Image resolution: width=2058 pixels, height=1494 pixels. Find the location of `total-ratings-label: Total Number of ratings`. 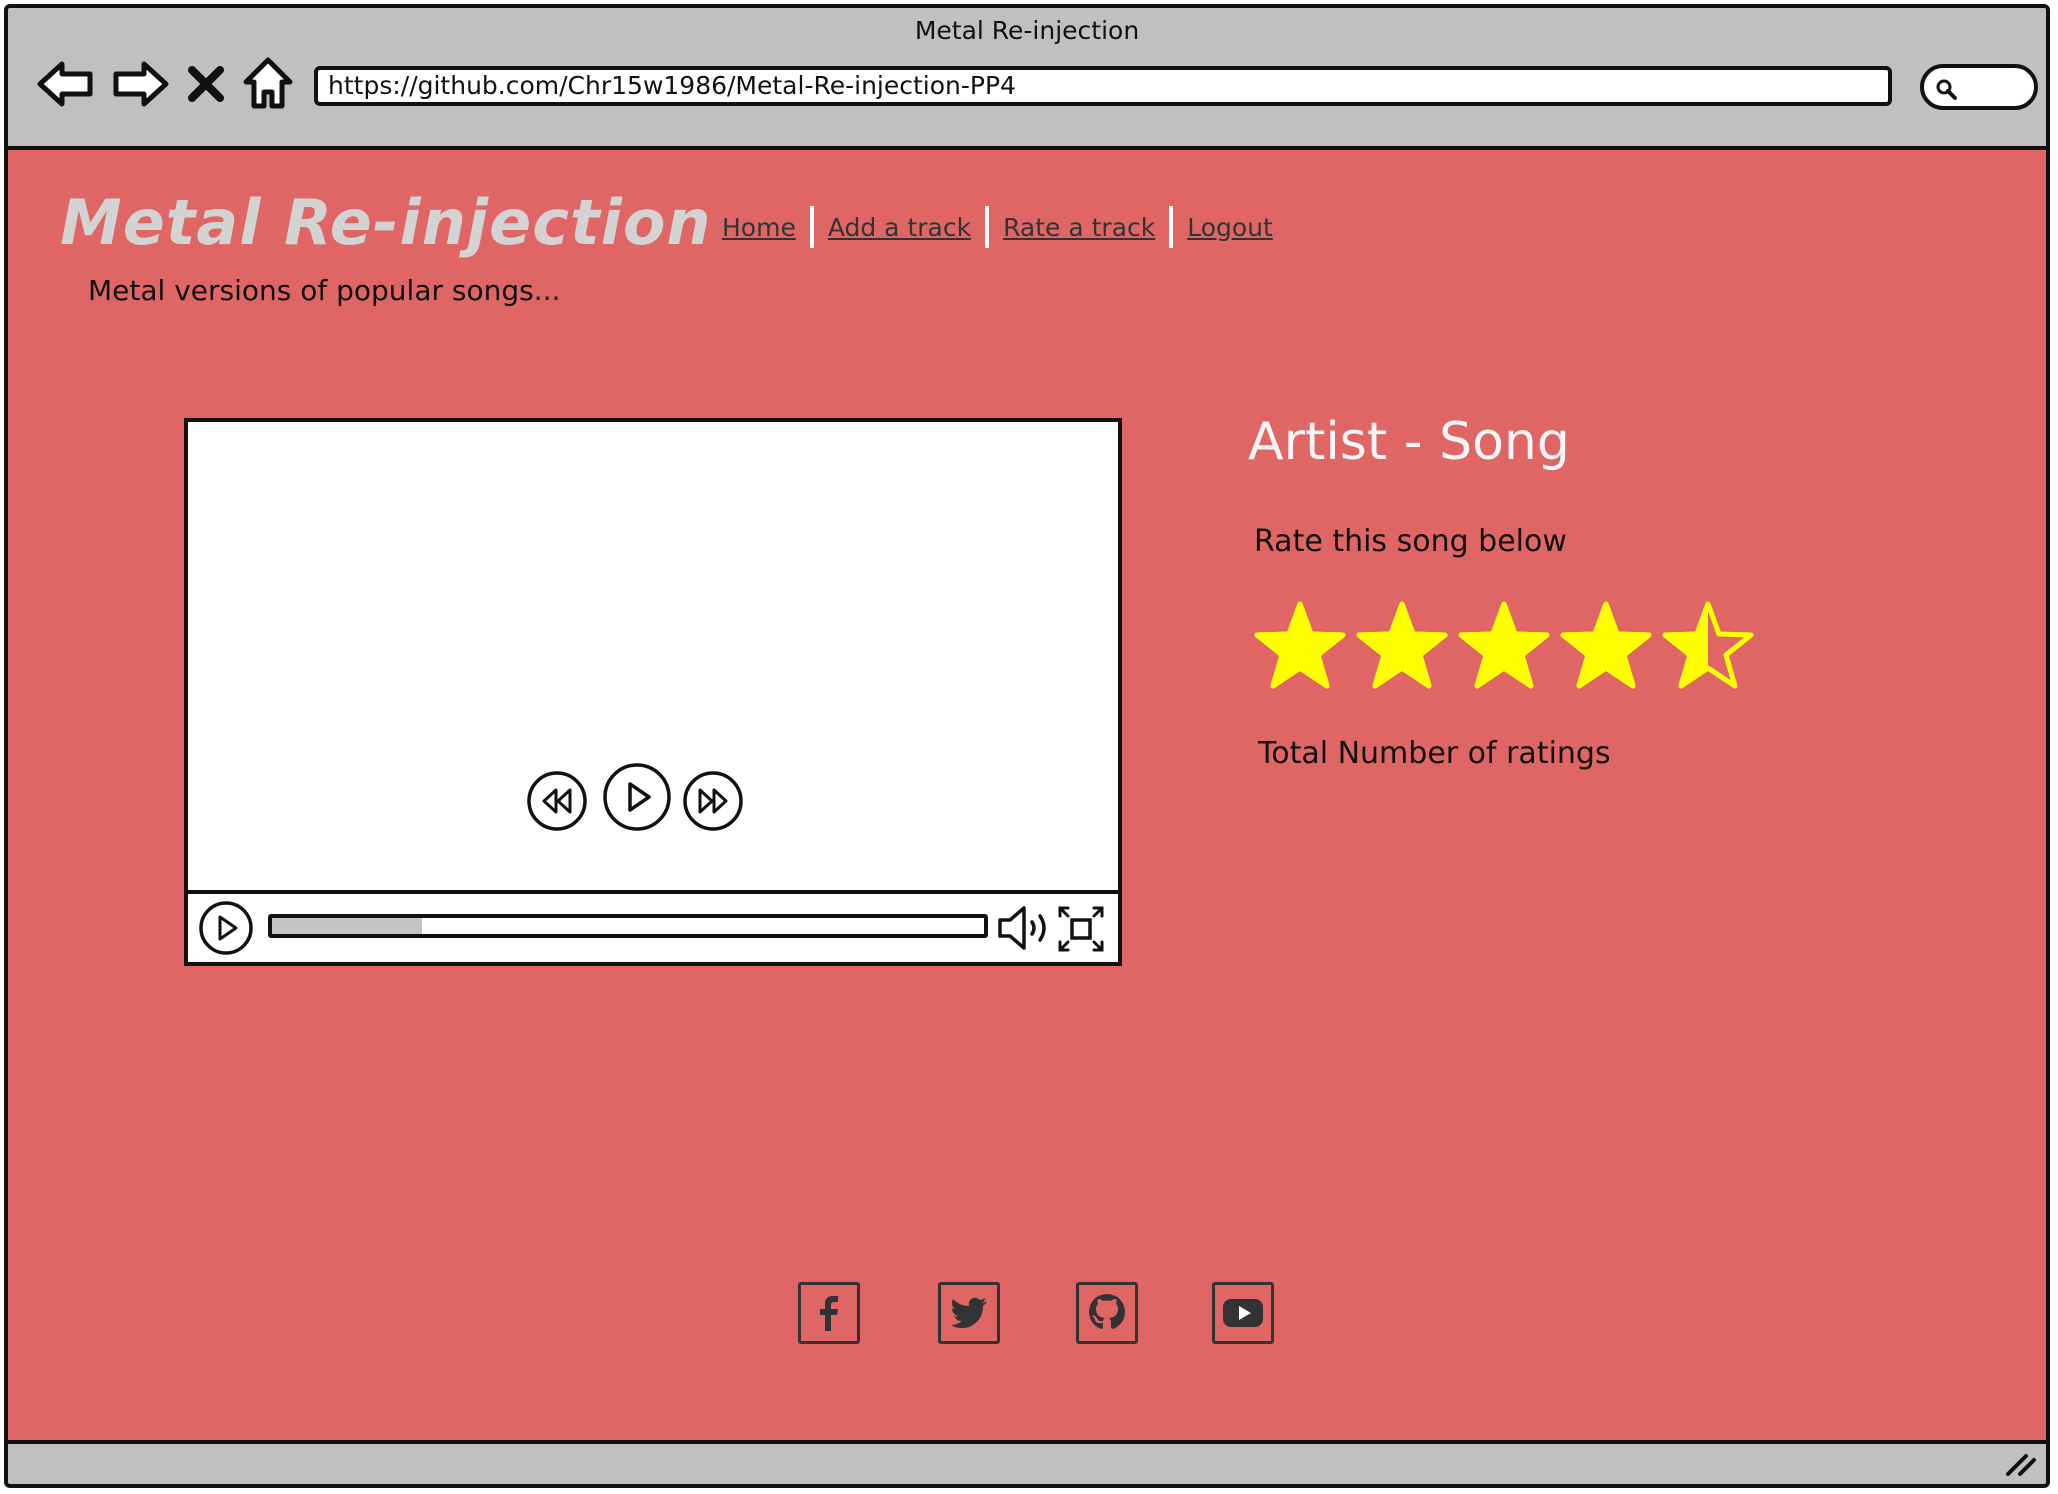

total-ratings-label: Total Number of ratings is located at coordinates (1434, 753).